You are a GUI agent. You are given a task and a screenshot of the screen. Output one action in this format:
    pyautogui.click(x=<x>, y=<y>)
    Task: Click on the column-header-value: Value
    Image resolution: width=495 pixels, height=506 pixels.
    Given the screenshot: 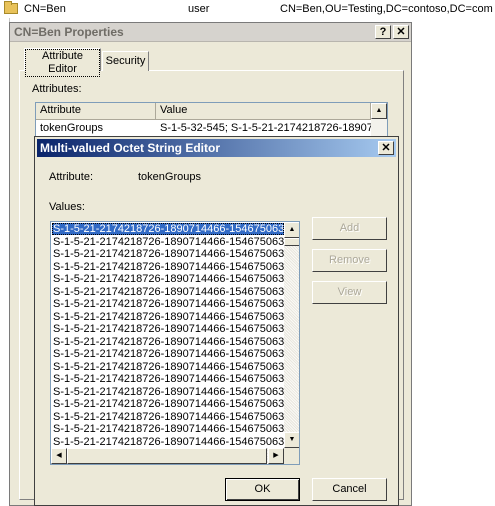 What is the action you would take?
    pyautogui.click(x=263, y=111)
    